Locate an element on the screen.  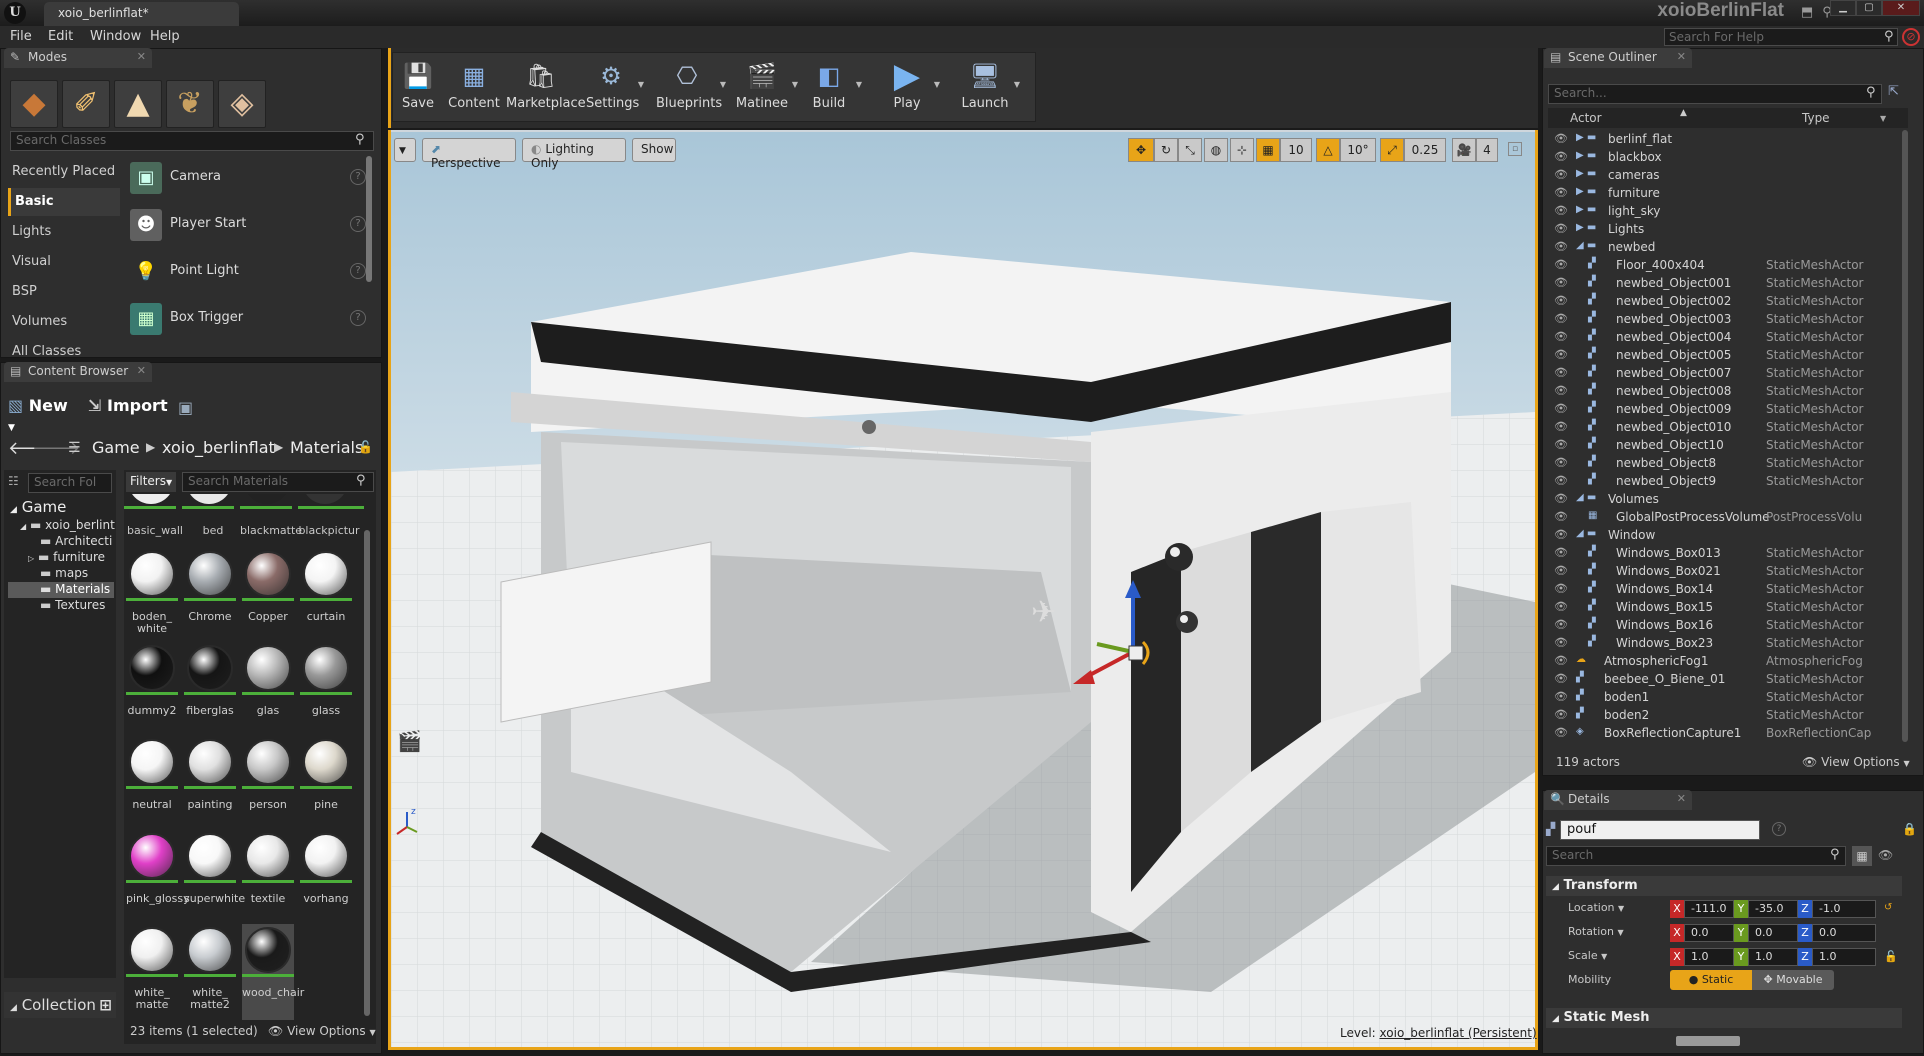
outliner-folder-row: 👁 ◢ ▬ newbed is located at coordinates (1724, 247).